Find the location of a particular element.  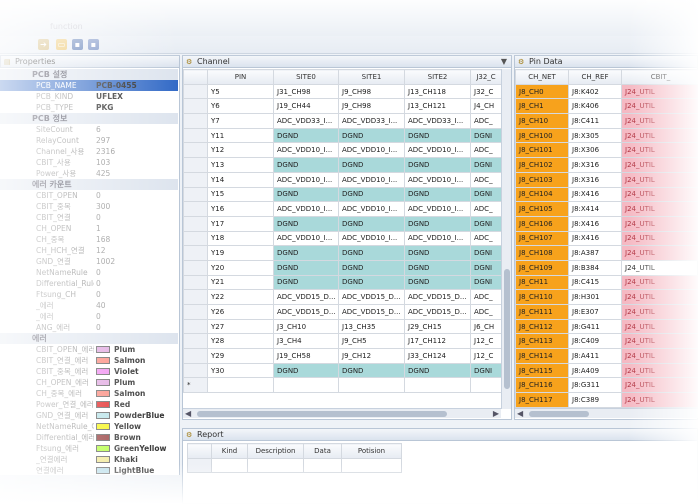

table-row: J8_CH106 J8:X416 J24_UTIL is located at coordinates (606, 223).